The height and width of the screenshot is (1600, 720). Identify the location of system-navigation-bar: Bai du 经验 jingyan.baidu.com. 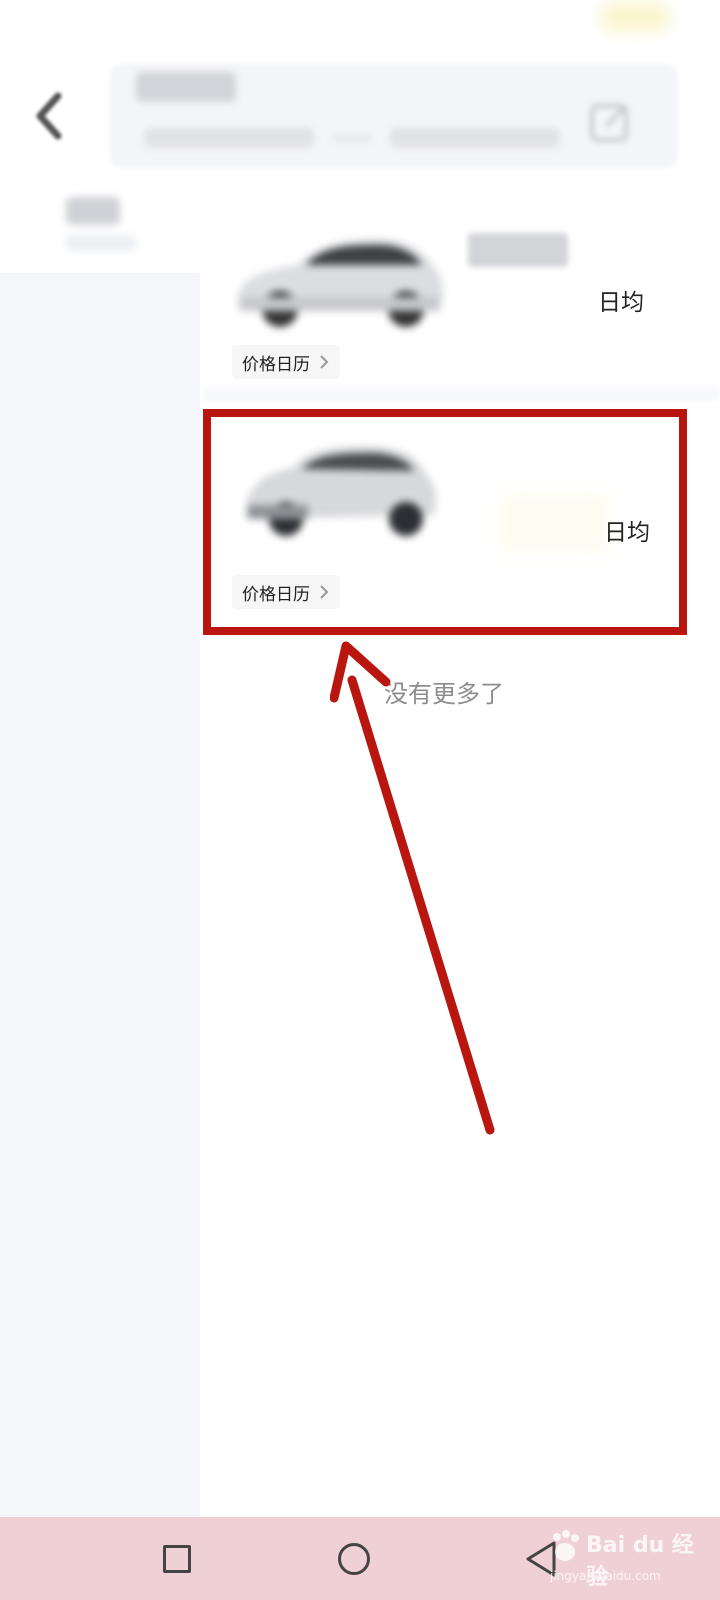
(360, 1558).